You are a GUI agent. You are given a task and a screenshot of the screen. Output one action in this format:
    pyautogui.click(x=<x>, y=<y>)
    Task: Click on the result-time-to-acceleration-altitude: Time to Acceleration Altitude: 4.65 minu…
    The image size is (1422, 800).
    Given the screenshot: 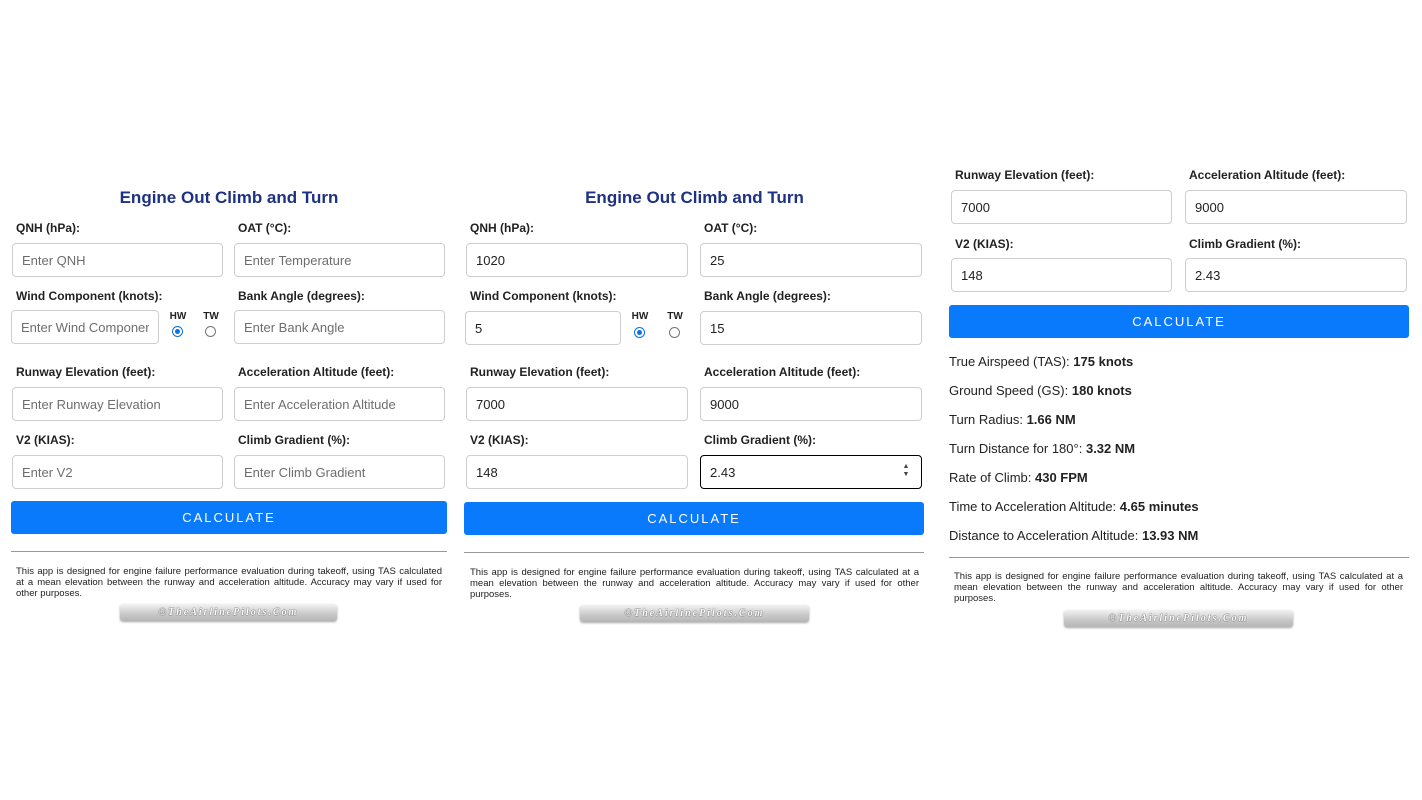 What is the action you would take?
    pyautogui.click(x=1074, y=506)
    